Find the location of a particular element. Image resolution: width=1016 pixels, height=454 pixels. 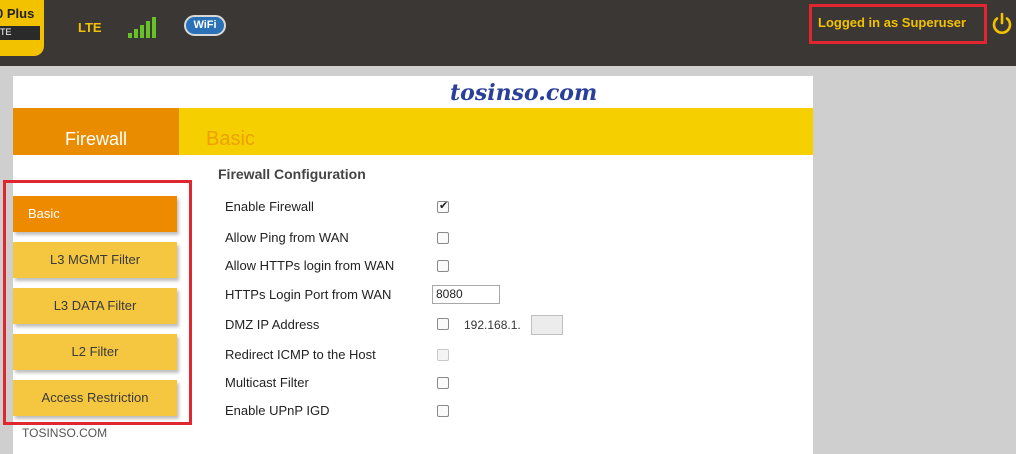

wifi-badge-icon: WiFi is located at coordinates (205, 25).